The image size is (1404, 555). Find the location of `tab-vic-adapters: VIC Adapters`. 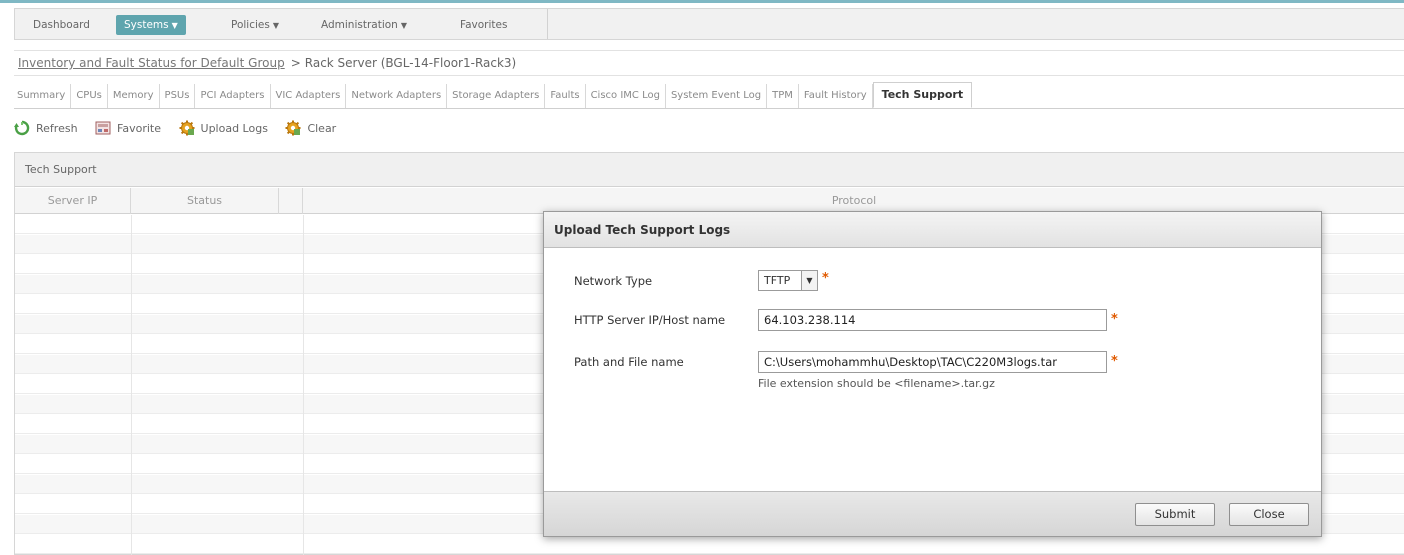

tab-vic-adapters: VIC Adapters is located at coordinates (309, 96).